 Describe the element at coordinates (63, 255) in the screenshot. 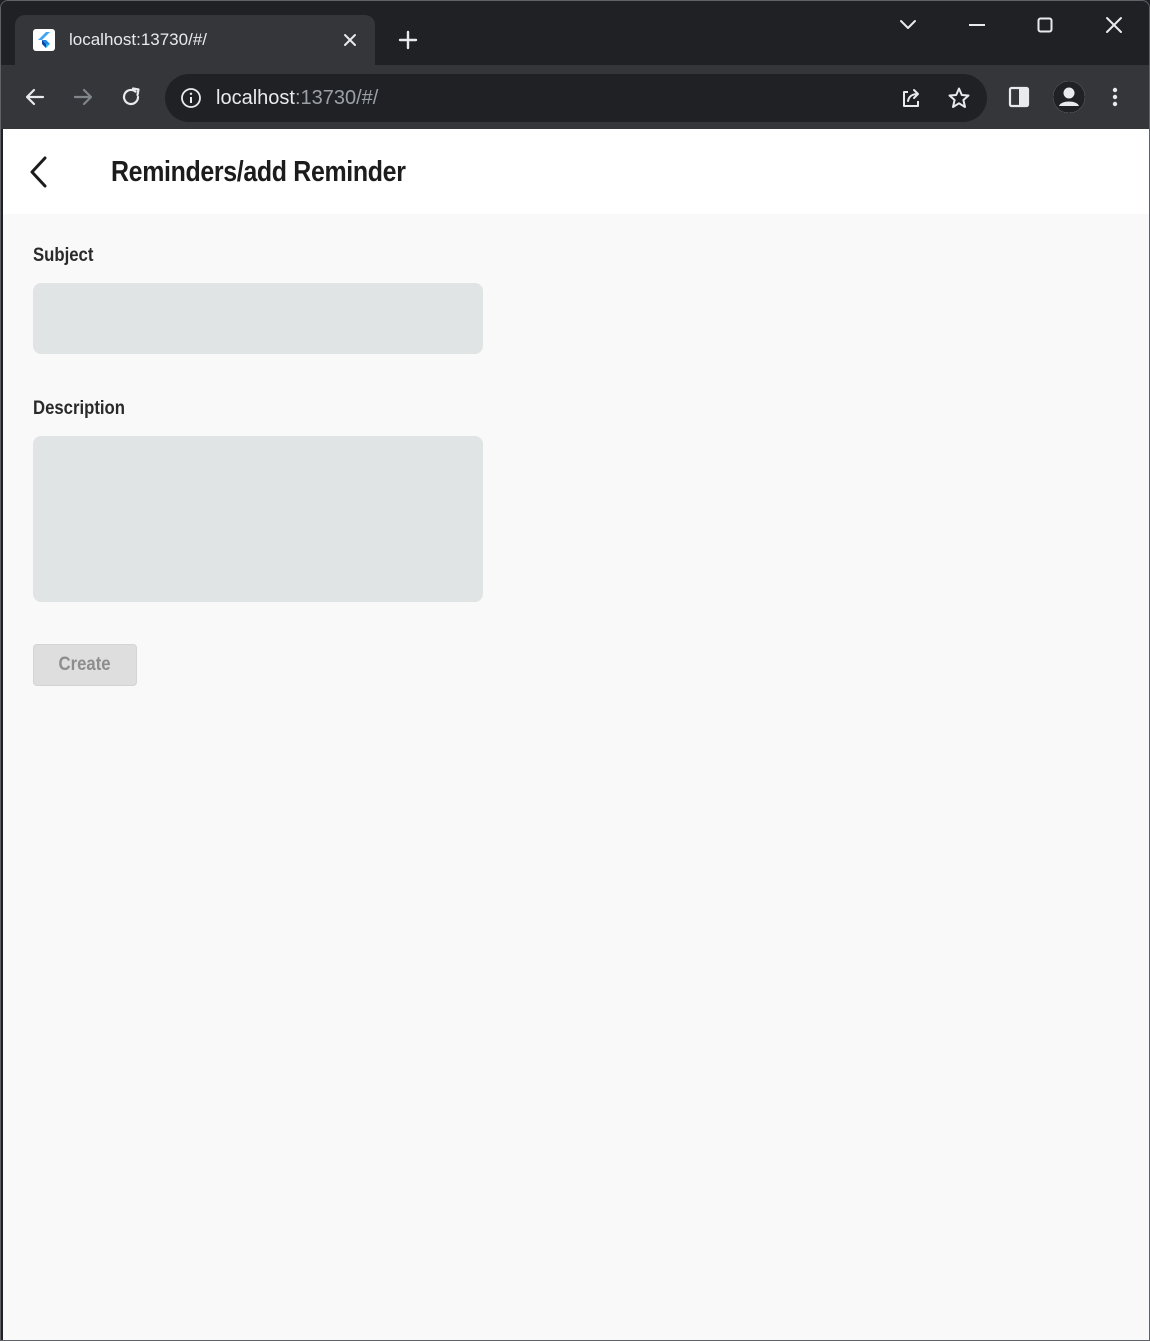

I see `subject-label: Subject` at that location.